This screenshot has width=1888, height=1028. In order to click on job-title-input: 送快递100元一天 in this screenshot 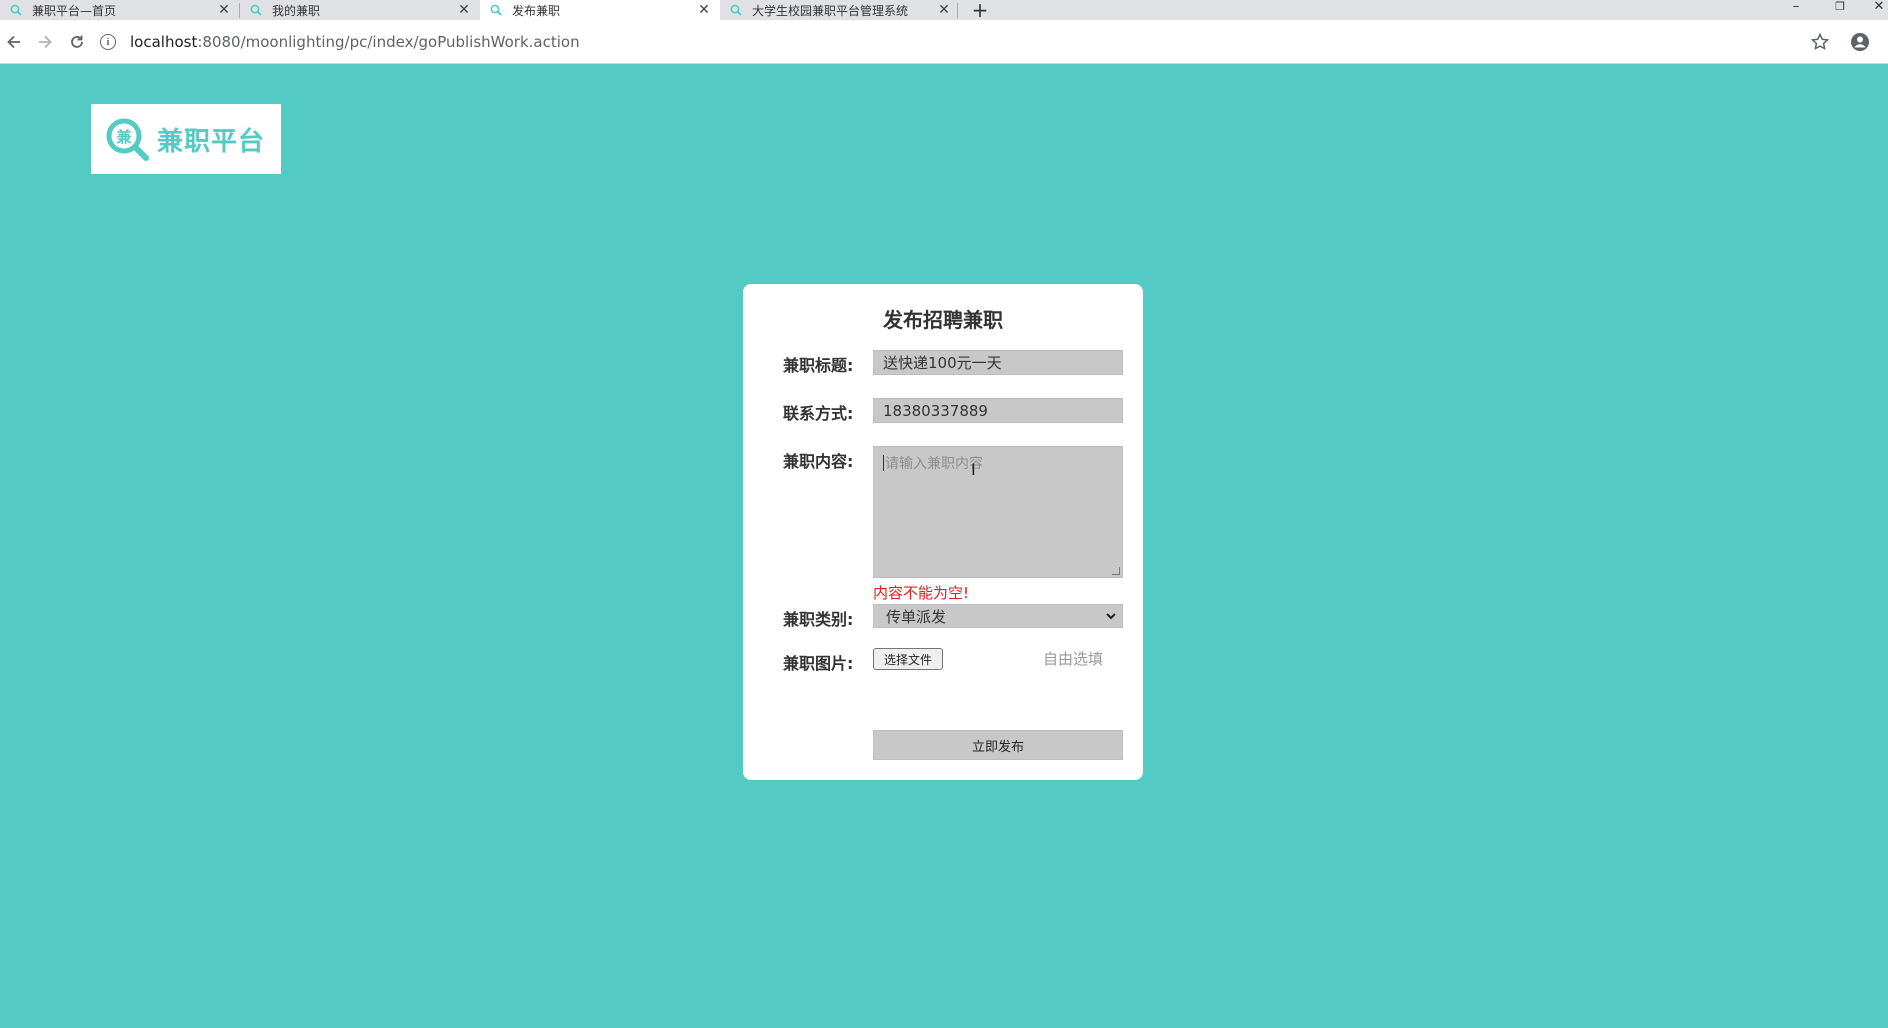, I will do `click(998, 362)`.